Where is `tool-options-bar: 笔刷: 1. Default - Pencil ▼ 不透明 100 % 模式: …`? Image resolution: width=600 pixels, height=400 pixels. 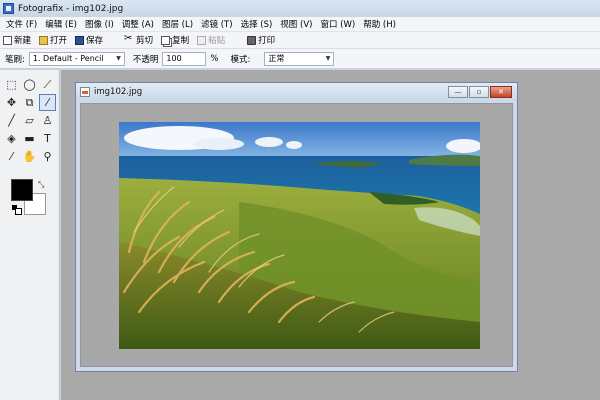
tool-options-bar: 笔刷: 1. Default - Pencil ▼ 不透明 100 % 模式: … is located at coordinates (300, 59).